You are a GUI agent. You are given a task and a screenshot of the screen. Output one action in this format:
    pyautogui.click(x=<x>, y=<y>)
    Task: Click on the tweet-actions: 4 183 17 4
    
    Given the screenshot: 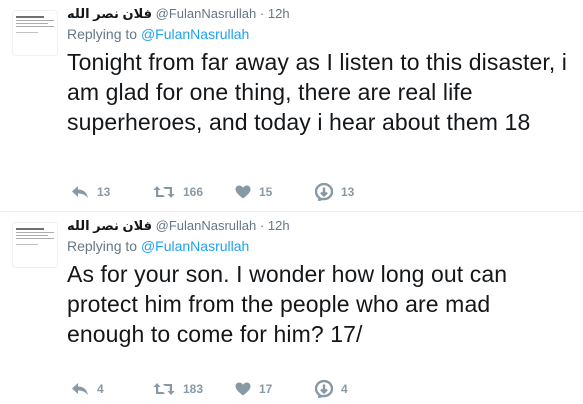 What is the action you would take?
    pyautogui.click(x=209, y=389)
    